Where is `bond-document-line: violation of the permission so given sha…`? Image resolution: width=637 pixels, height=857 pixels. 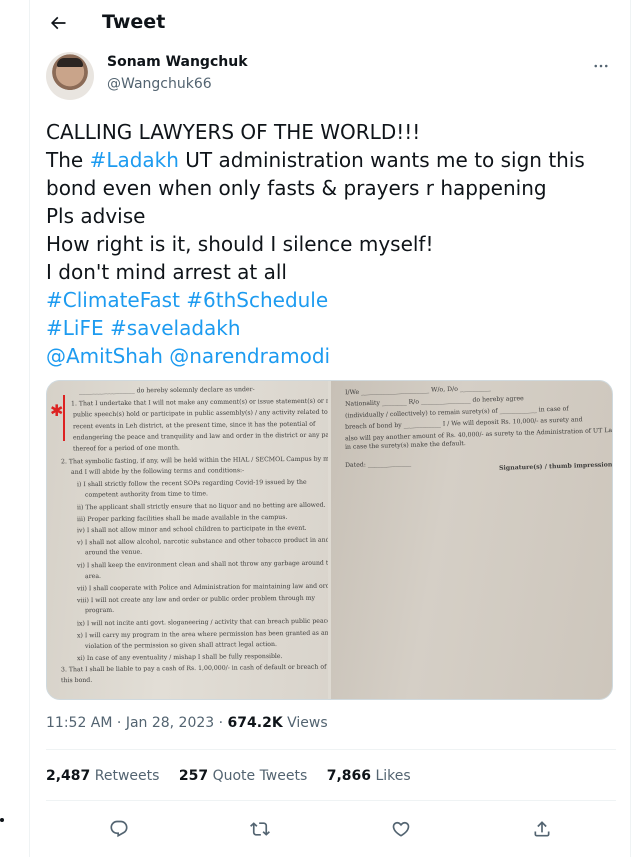 bond-document-line: violation of the permission so given sha… is located at coordinates (181, 646).